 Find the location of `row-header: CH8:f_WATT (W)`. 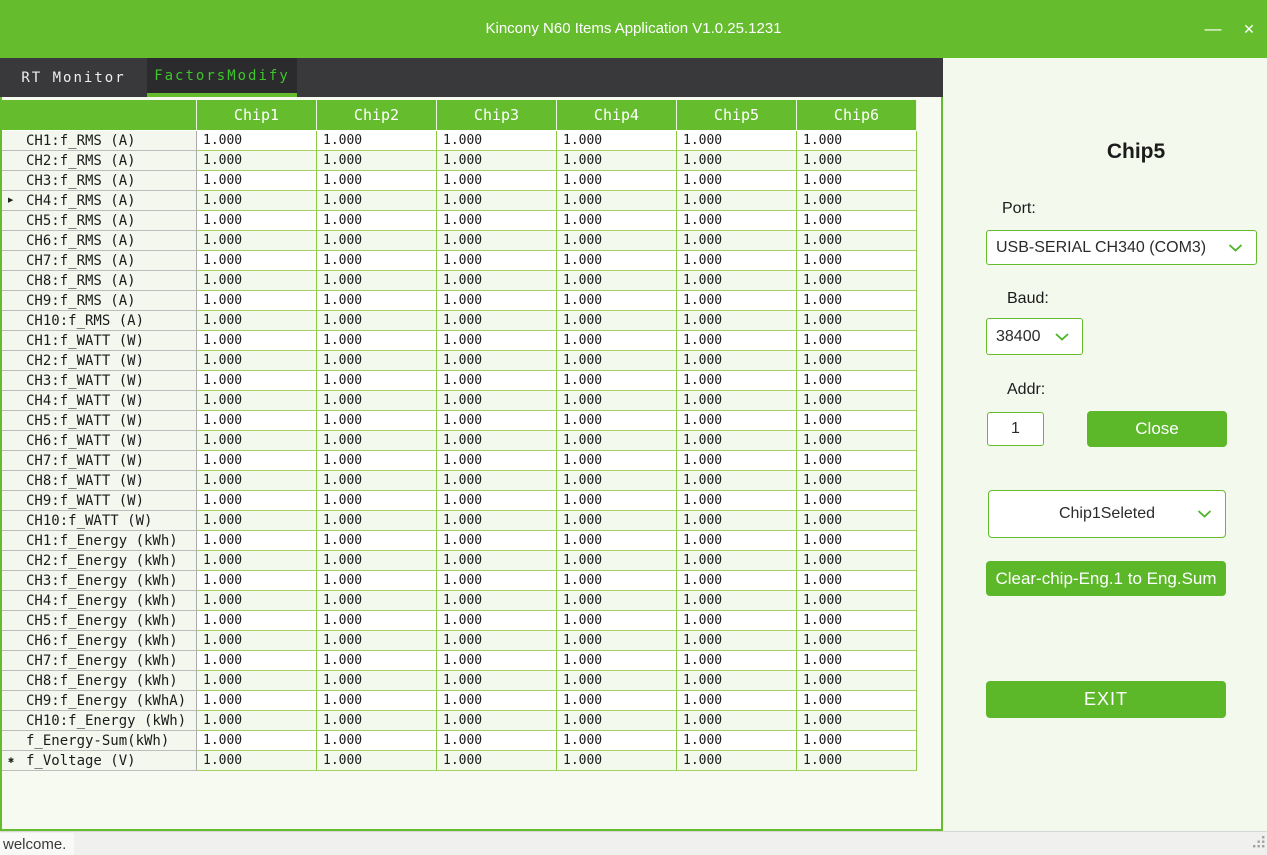

row-header: CH8:f_WATT (W) is located at coordinates (99, 481).